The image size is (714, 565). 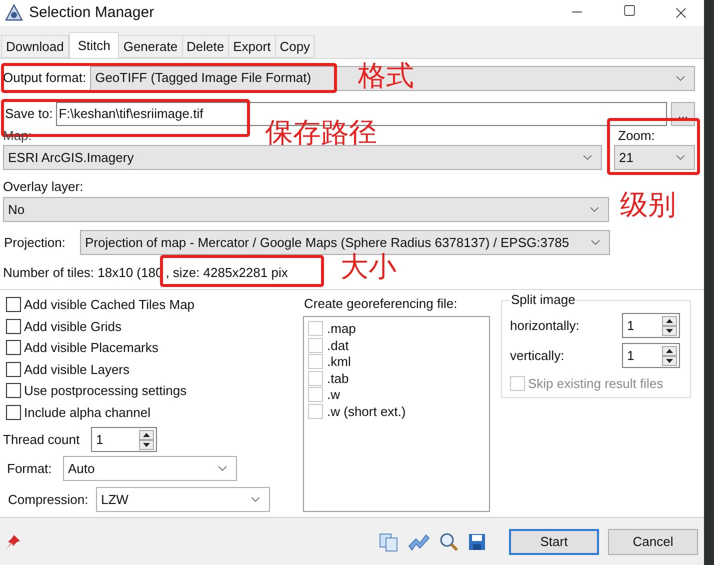 I want to click on checkbox-label: Add visible Placemarks, so click(x=91, y=348).